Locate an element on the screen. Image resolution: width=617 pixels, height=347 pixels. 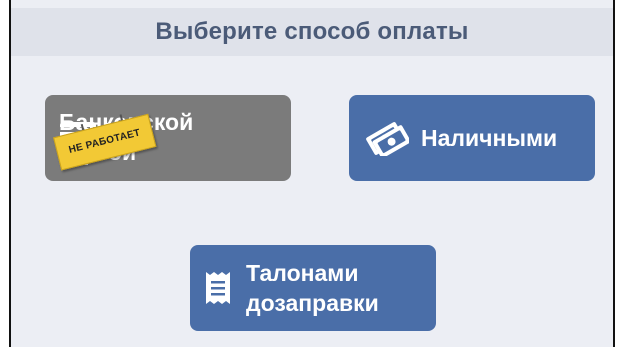
pay-by-coupons-label: Талонами дозаправки is located at coordinates (312, 288).